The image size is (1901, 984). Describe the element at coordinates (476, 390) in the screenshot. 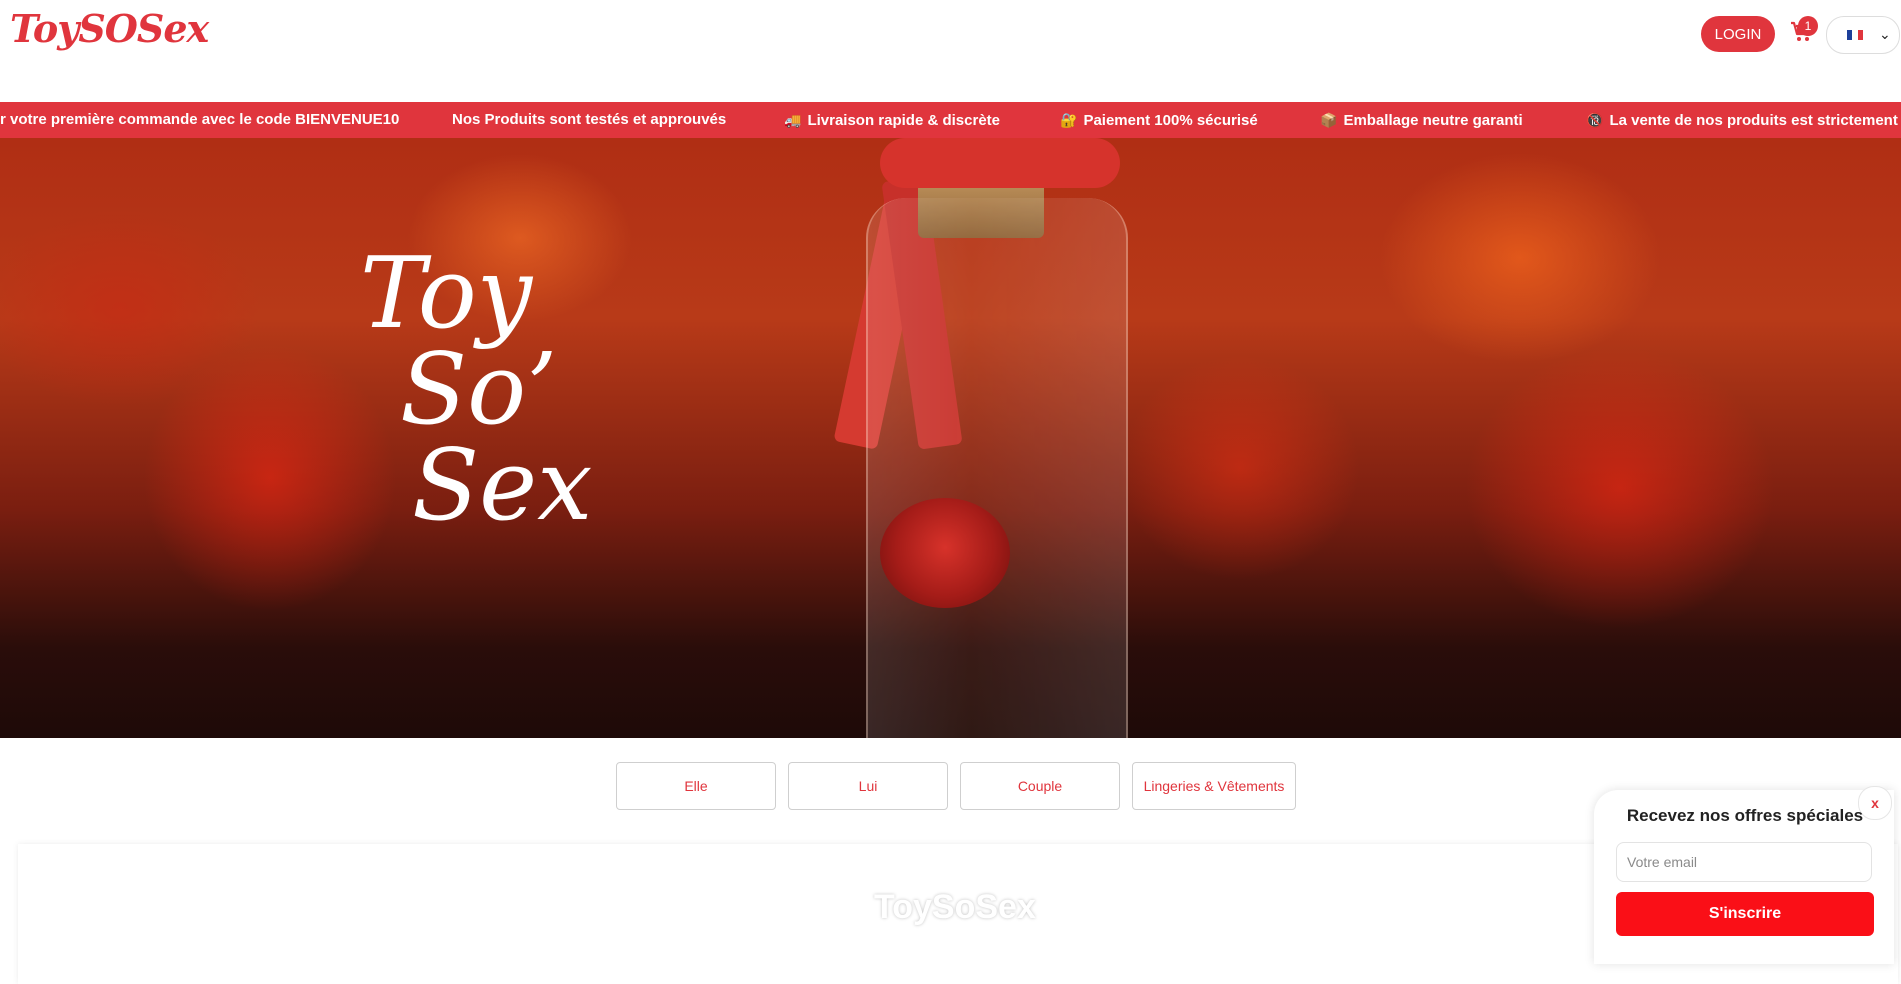

I see `hero-title: Toy So’ Sex` at that location.